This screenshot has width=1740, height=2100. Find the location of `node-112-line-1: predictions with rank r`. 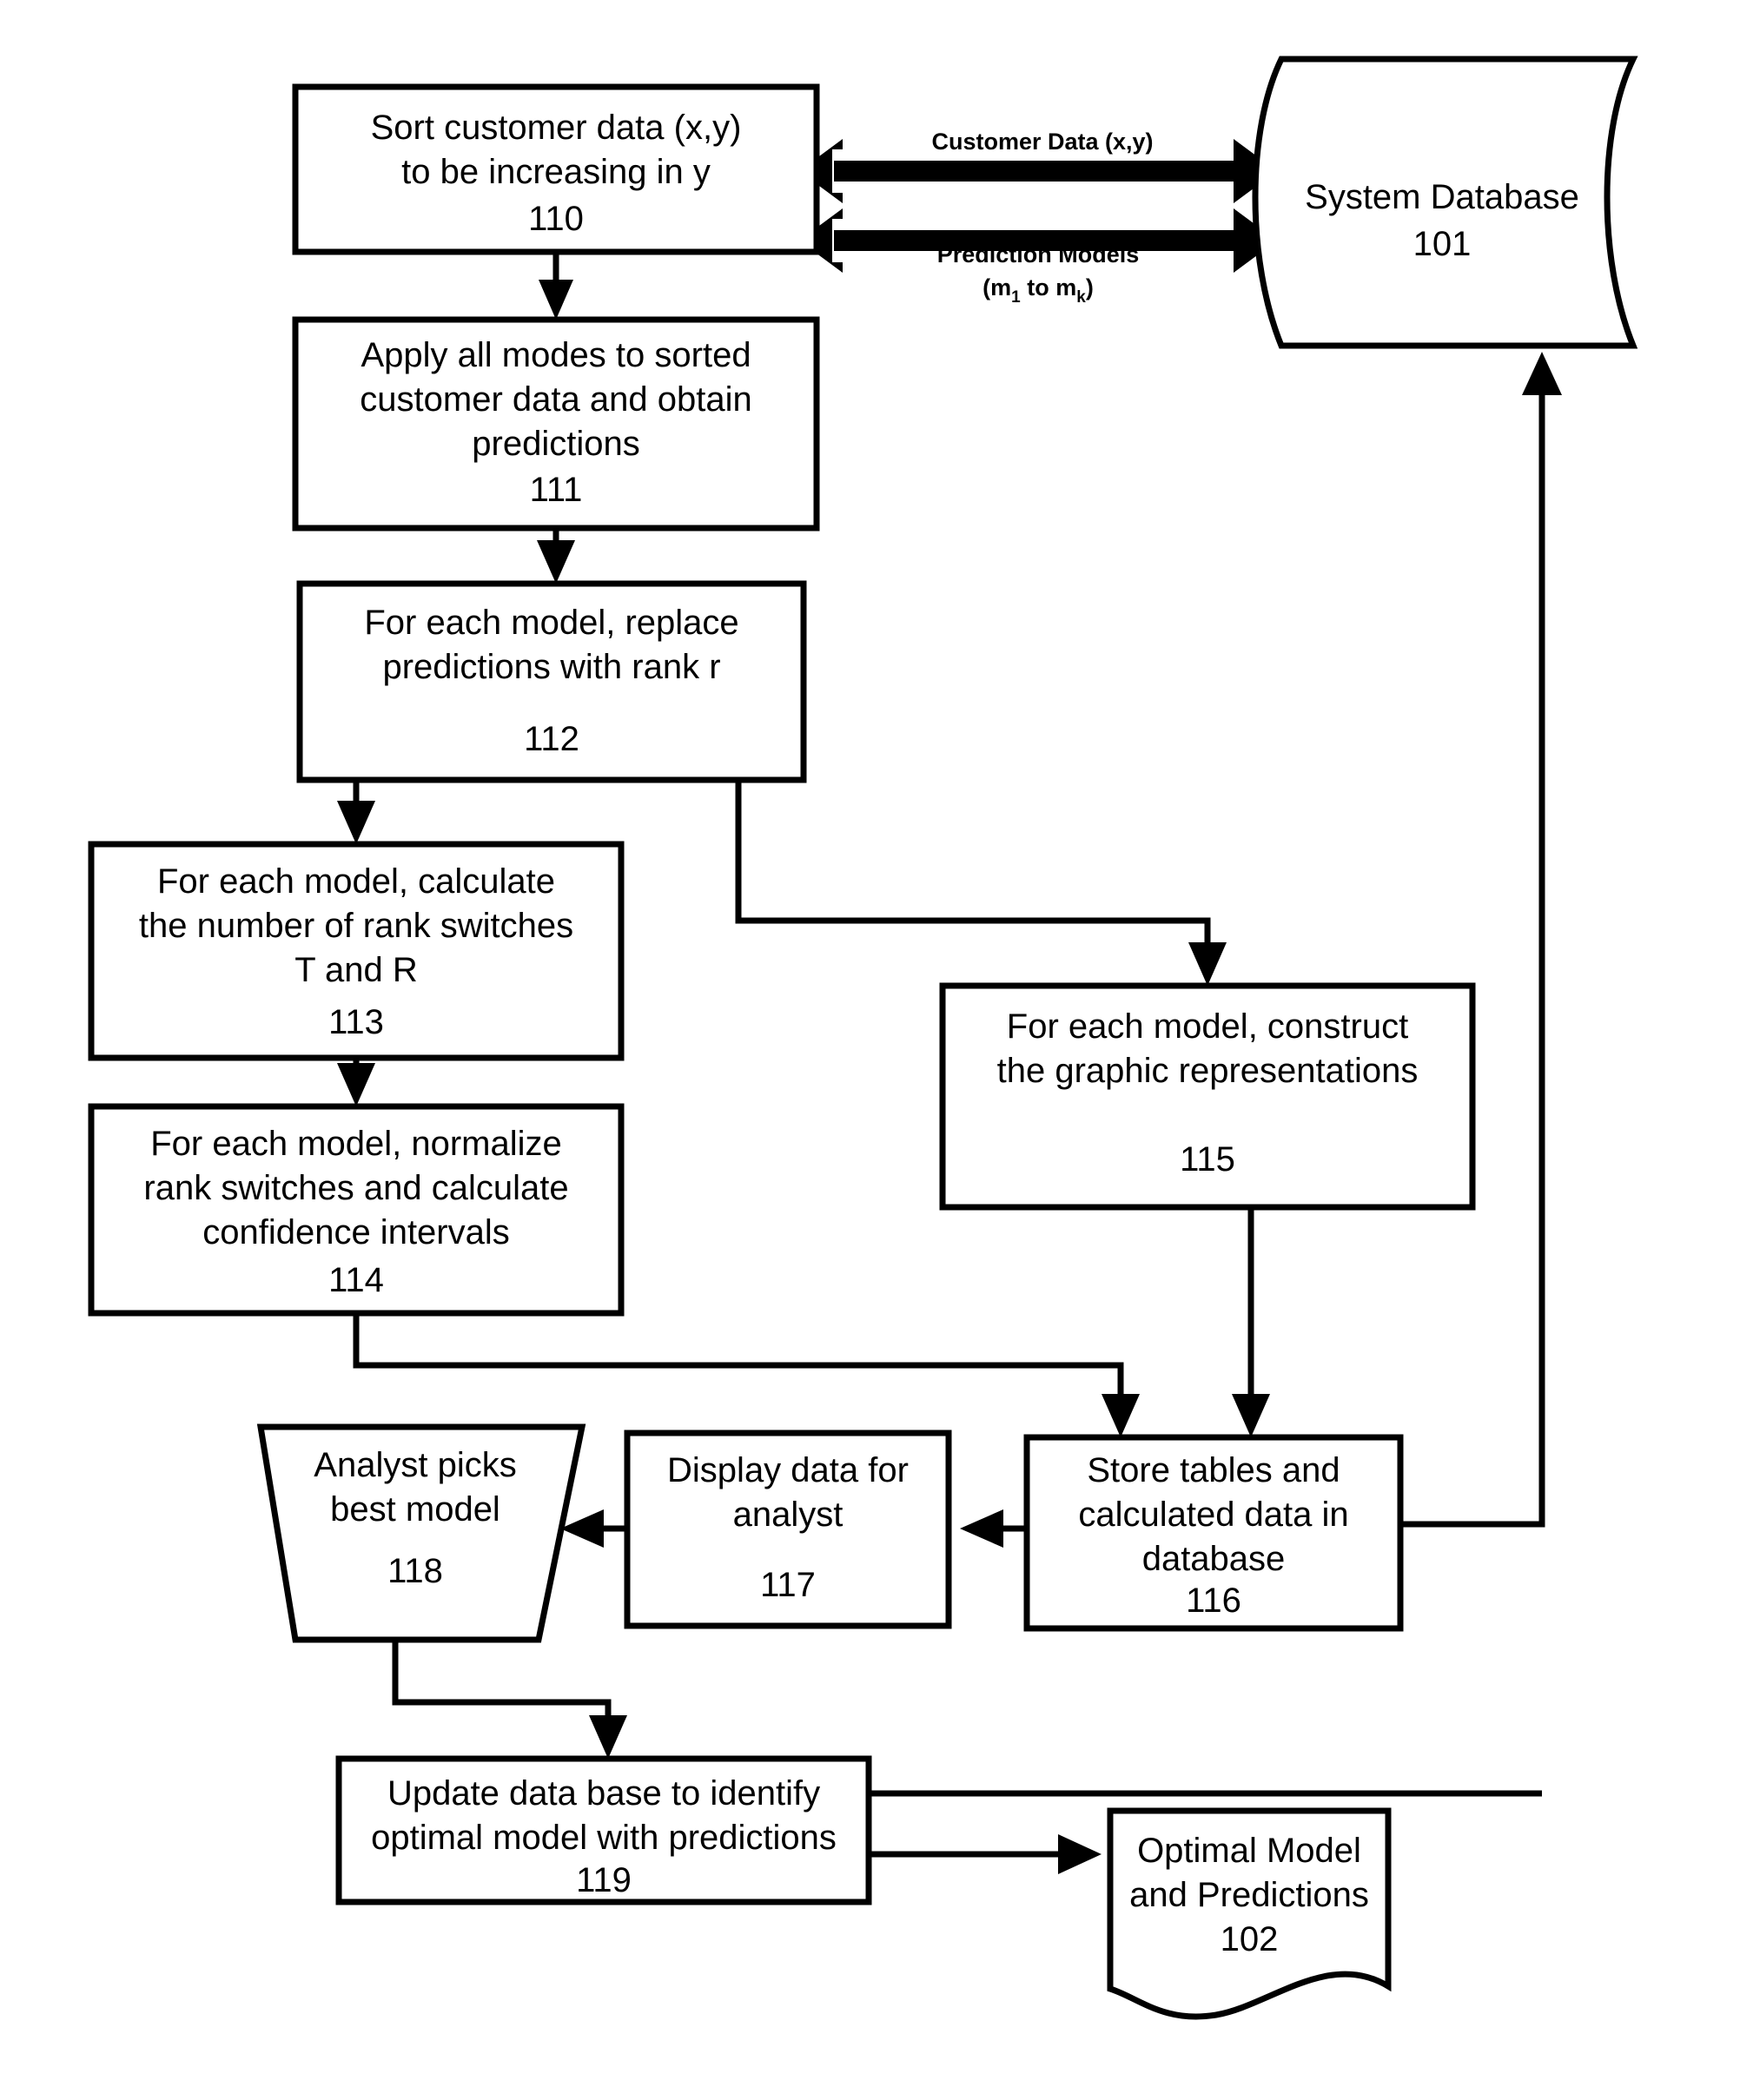

node-112-line-1: predictions with rank r is located at coordinates (551, 667).